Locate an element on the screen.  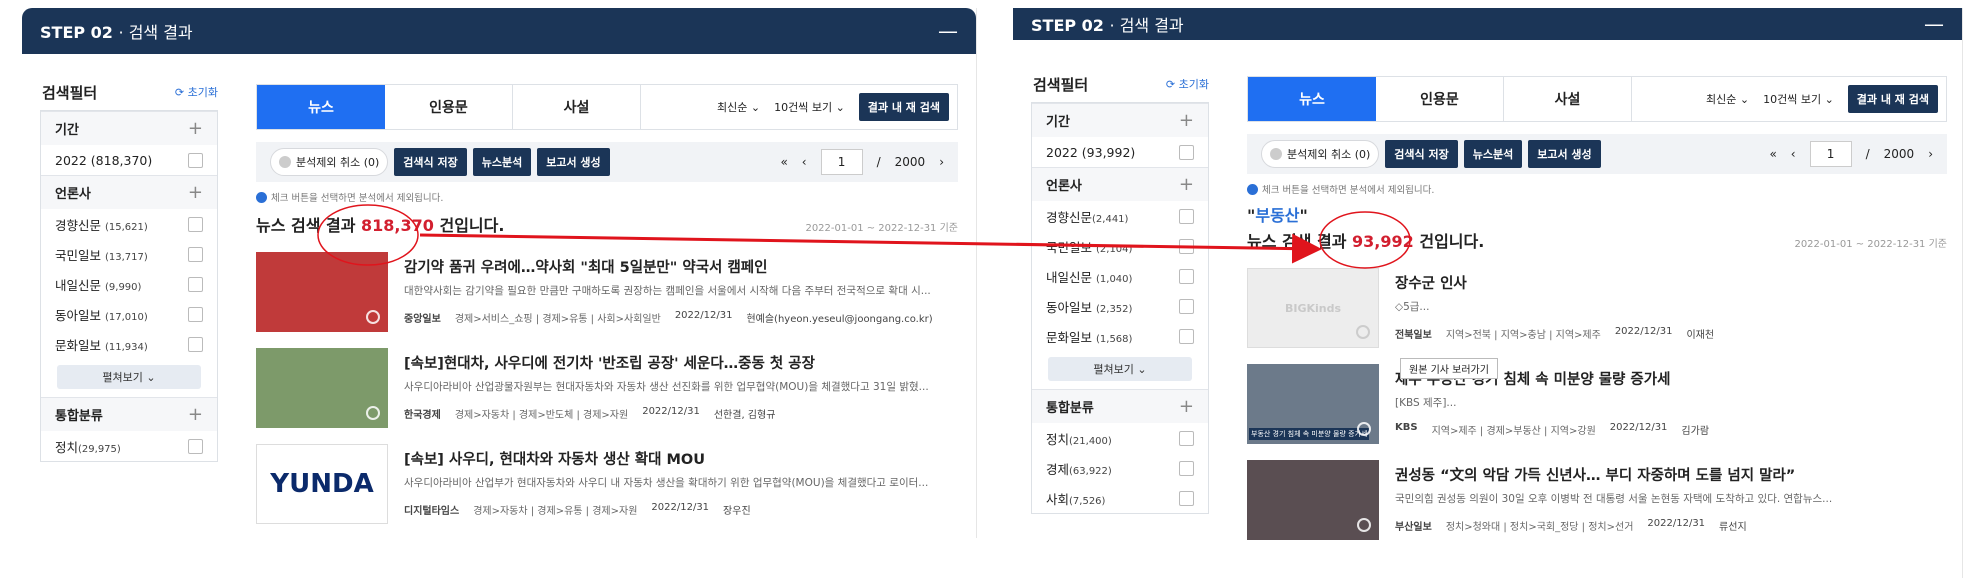
annotation-ellipse-left is located at coordinates (368, 235).